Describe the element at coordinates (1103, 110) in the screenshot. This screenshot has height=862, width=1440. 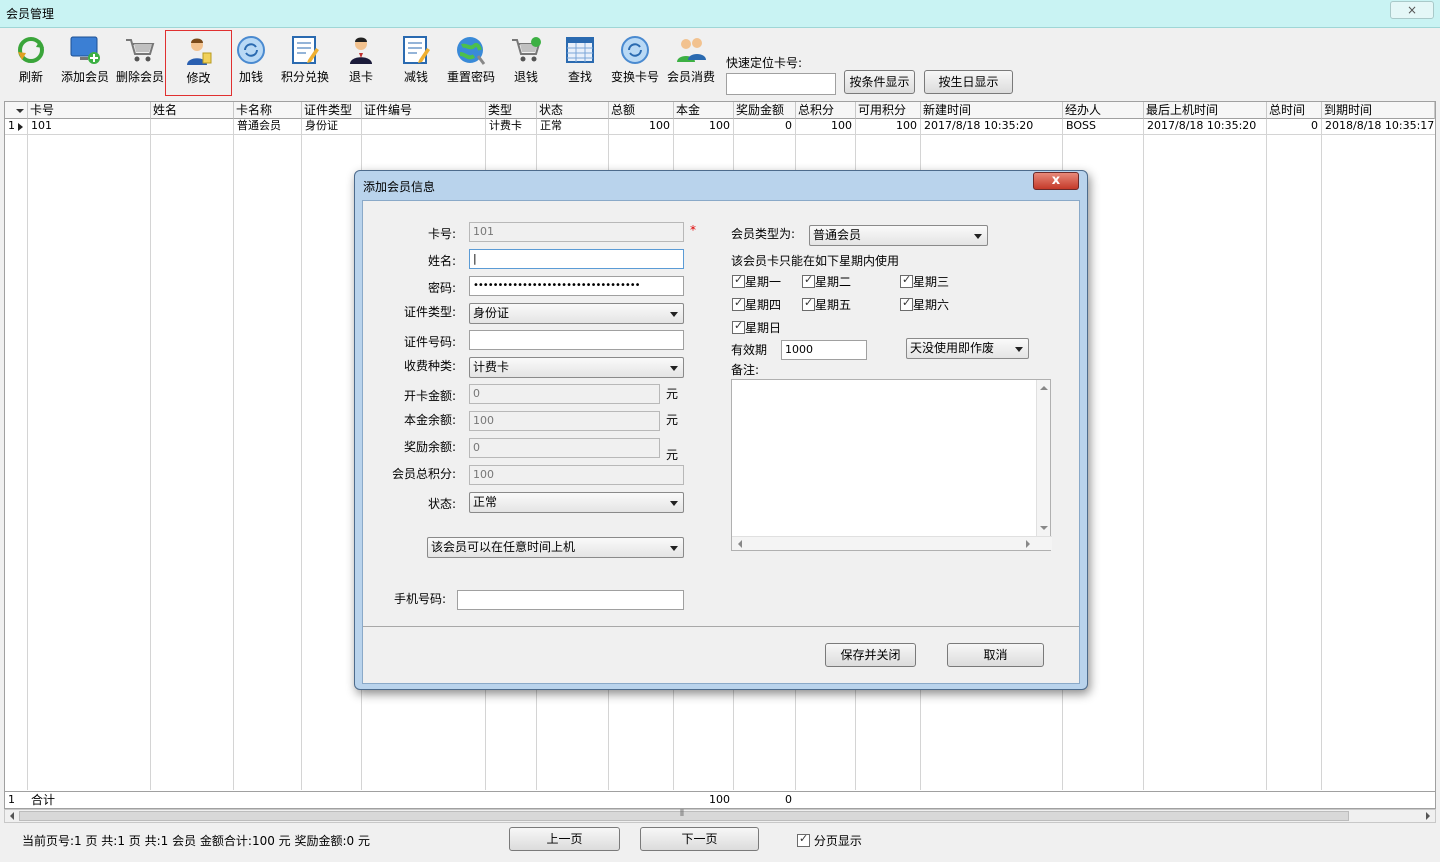
I see `column-header-operator: 经办人` at that location.